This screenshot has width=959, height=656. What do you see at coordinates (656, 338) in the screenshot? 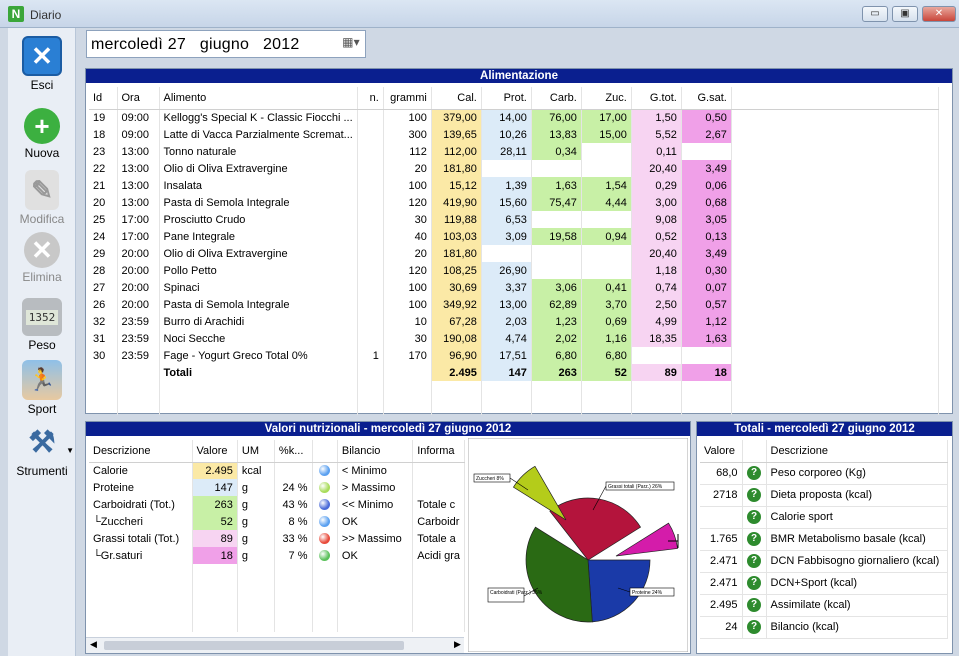
I see `table-cell: 18,35` at bounding box center [656, 338].